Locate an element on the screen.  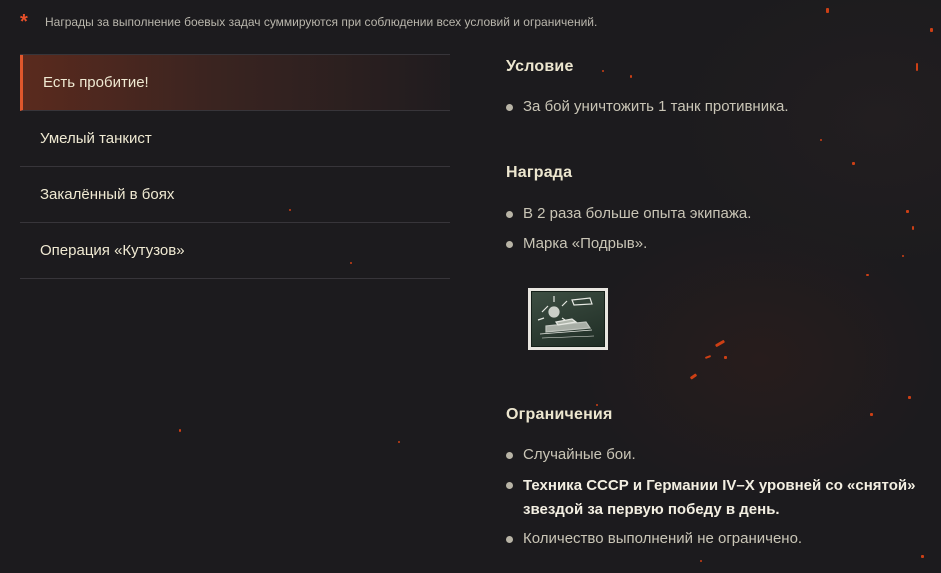
tank-explosion-icon is located at coordinates (566, 317).